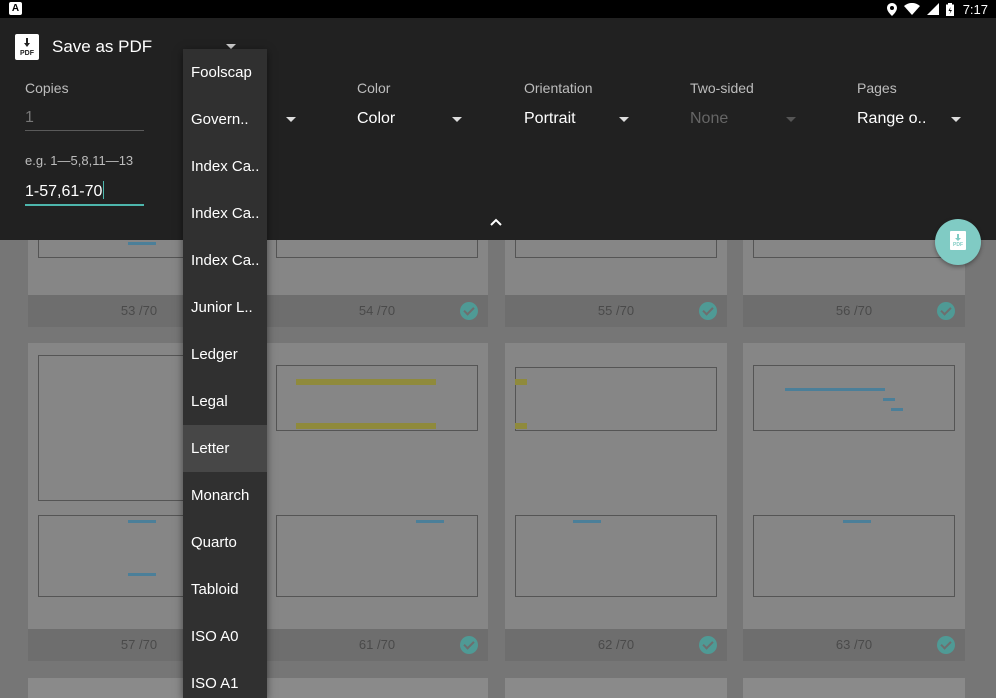 The width and height of the screenshot is (996, 698). I want to click on menu-item-tabloid: Tabloid, so click(225, 589).